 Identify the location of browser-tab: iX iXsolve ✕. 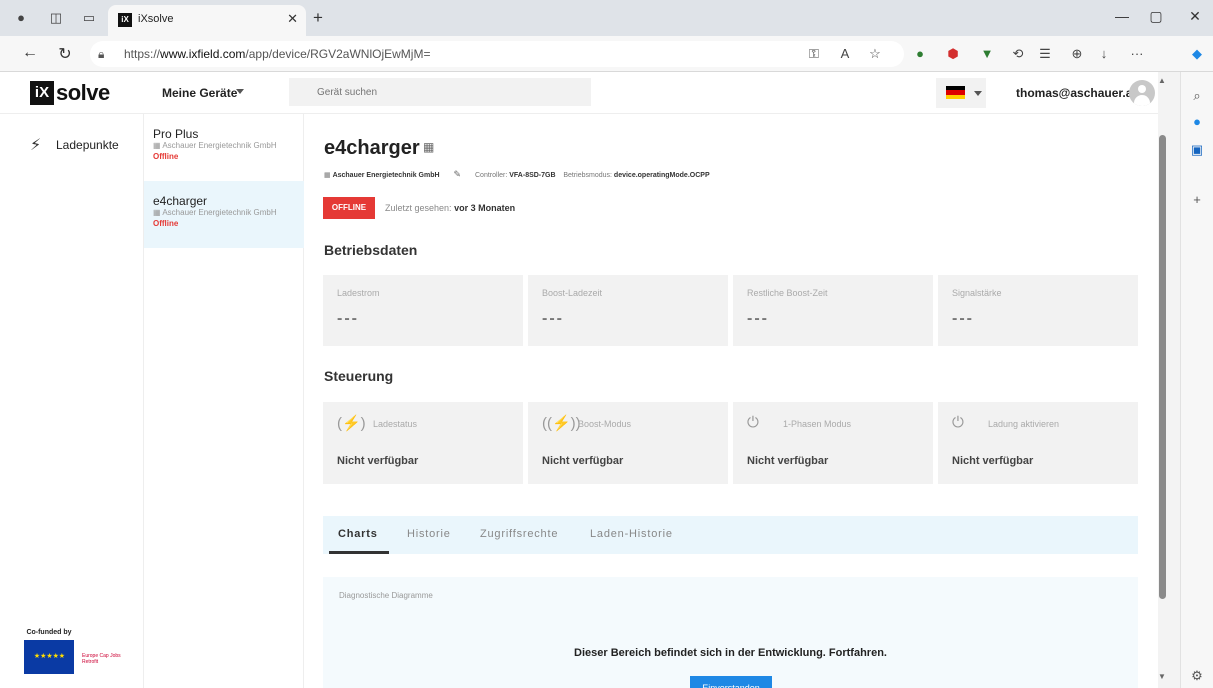
(207, 20).